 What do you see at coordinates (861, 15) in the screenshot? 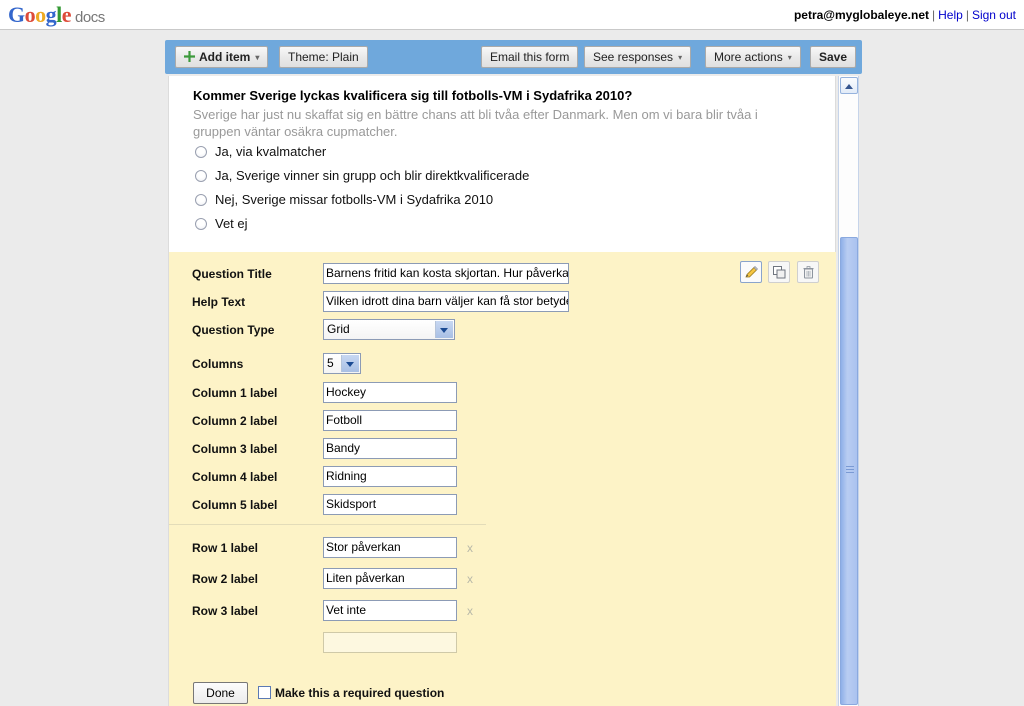
I see `account-email: petra@myglobaleye.net` at bounding box center [861, 15].